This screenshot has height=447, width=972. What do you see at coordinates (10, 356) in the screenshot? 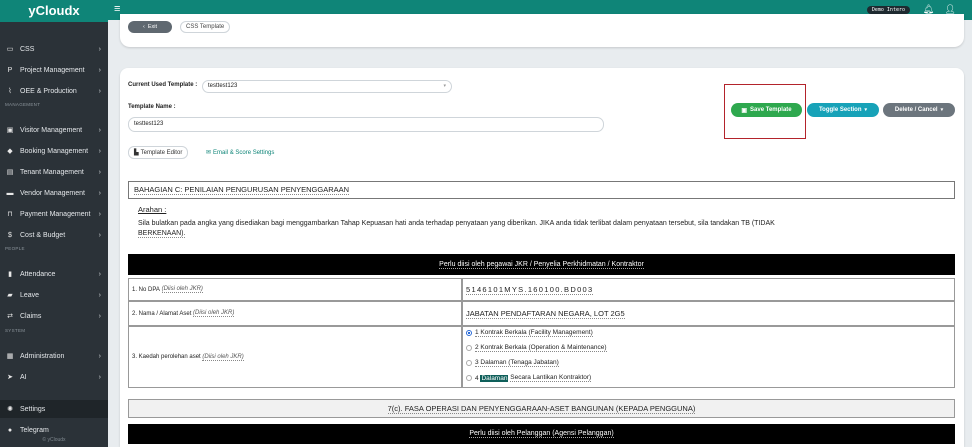
I see `admin-icon: ▦` at bounding box center [10, 356].